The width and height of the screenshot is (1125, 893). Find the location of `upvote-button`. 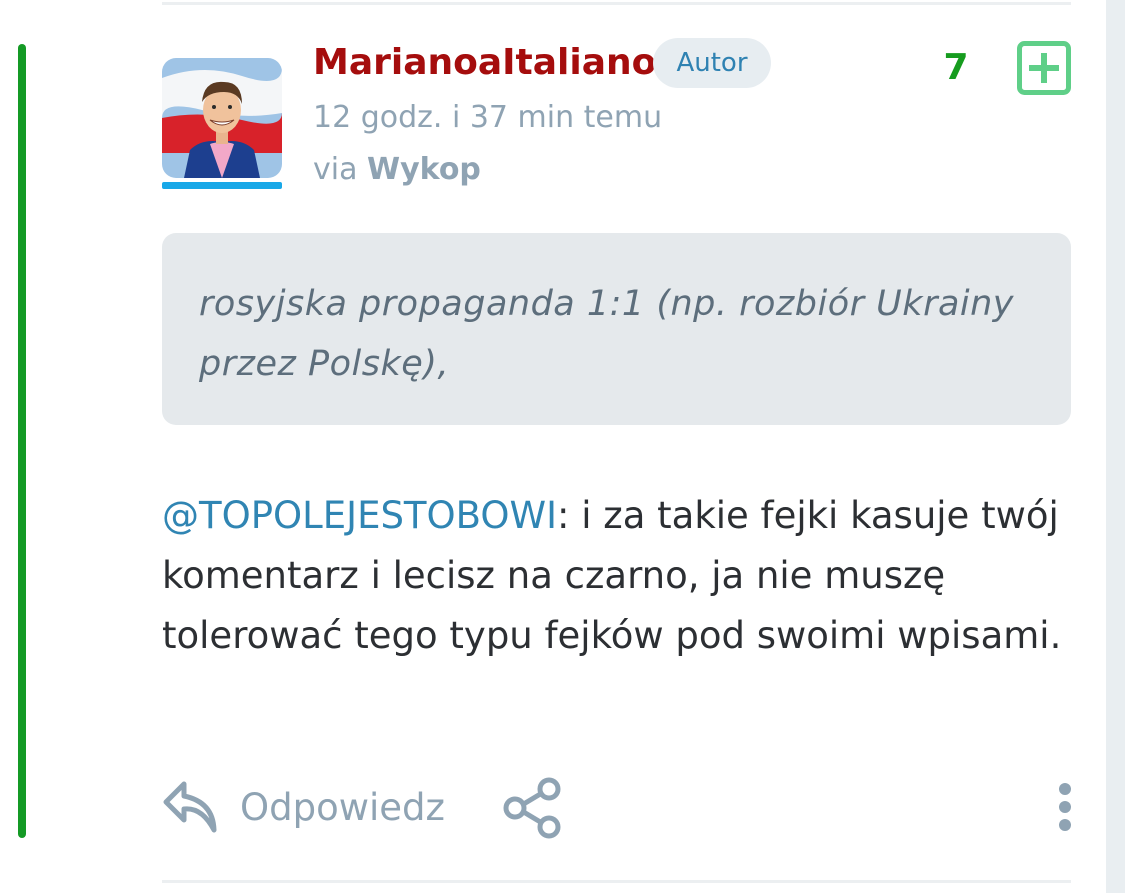

upvote-button is located at coordinates (1044, 68).